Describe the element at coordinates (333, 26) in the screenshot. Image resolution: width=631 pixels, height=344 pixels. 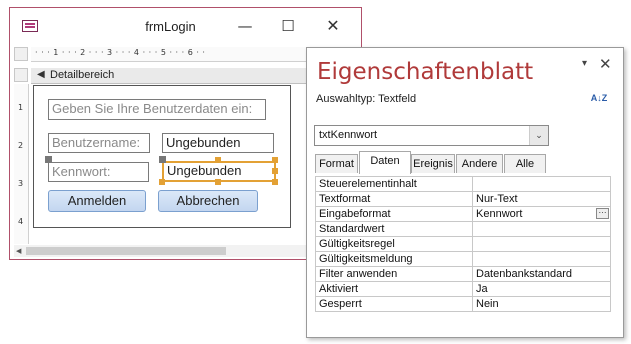
I see `close-button: ✕` at that location.